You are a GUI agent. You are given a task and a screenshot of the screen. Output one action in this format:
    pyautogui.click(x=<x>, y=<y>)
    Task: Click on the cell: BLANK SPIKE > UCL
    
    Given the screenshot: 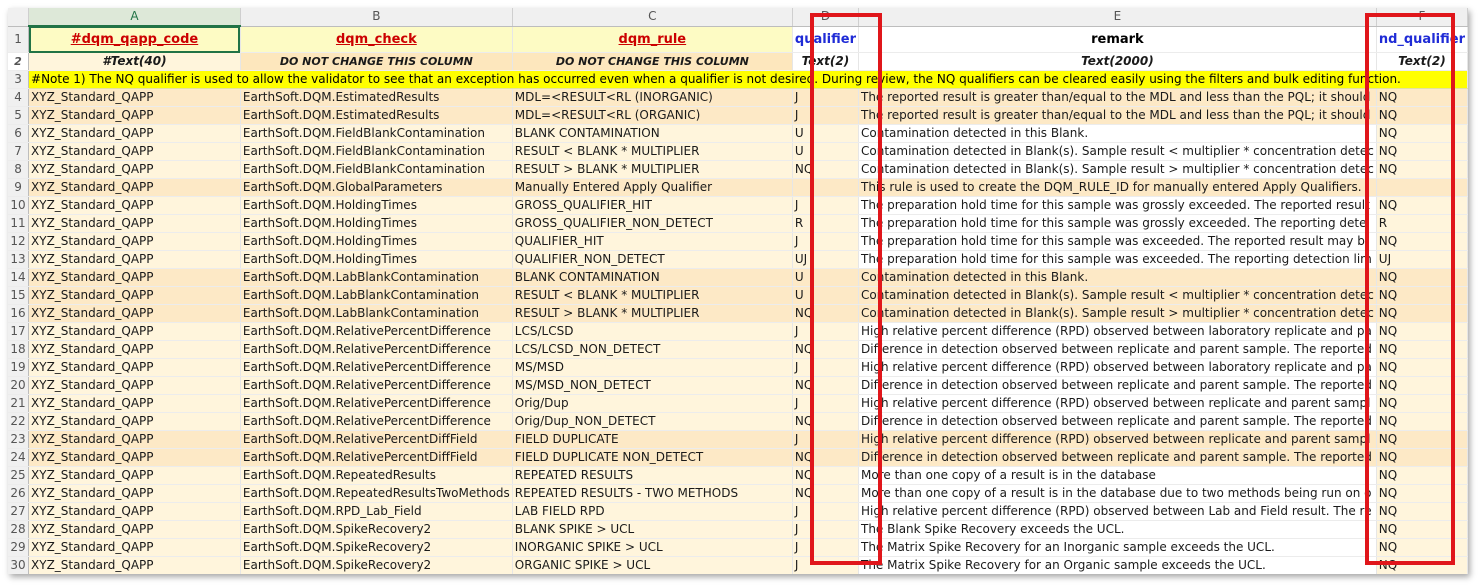 What is the action you would take?
    pyautogui.click(x=652, y=529)
    